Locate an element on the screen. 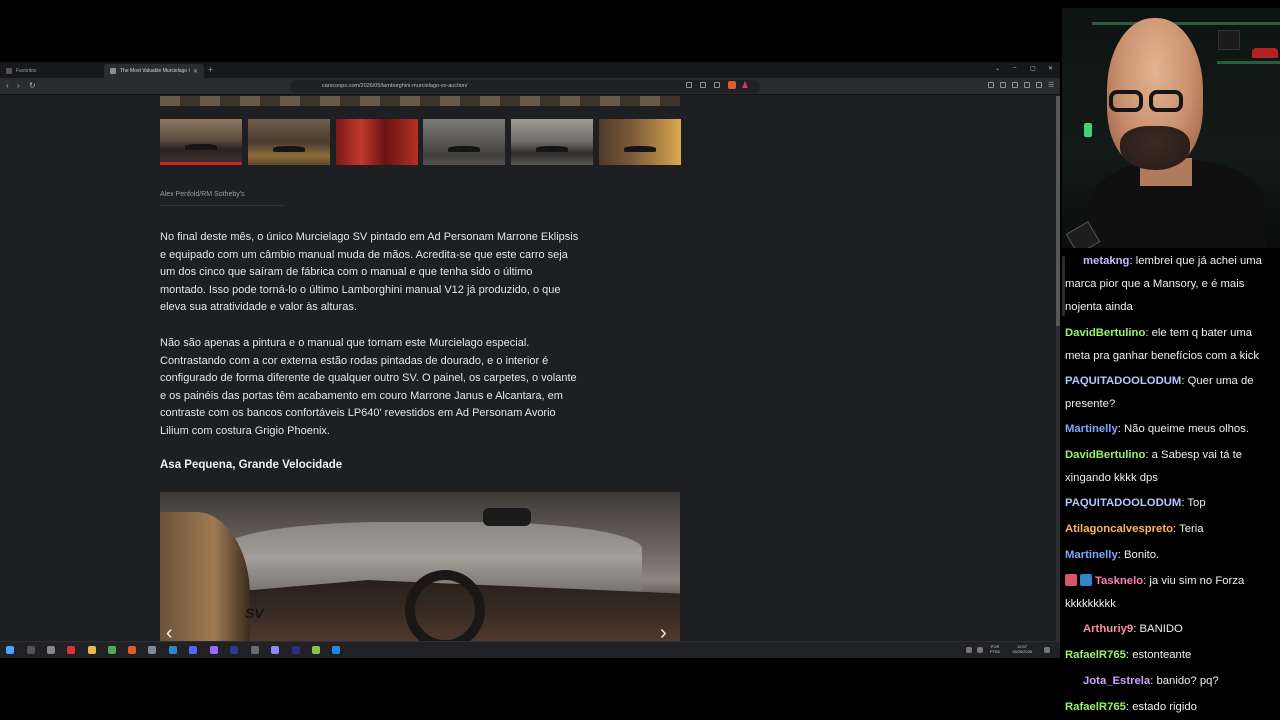  chat-message: RafaelR765: estado rigido is located at coordinates (1131, 707).